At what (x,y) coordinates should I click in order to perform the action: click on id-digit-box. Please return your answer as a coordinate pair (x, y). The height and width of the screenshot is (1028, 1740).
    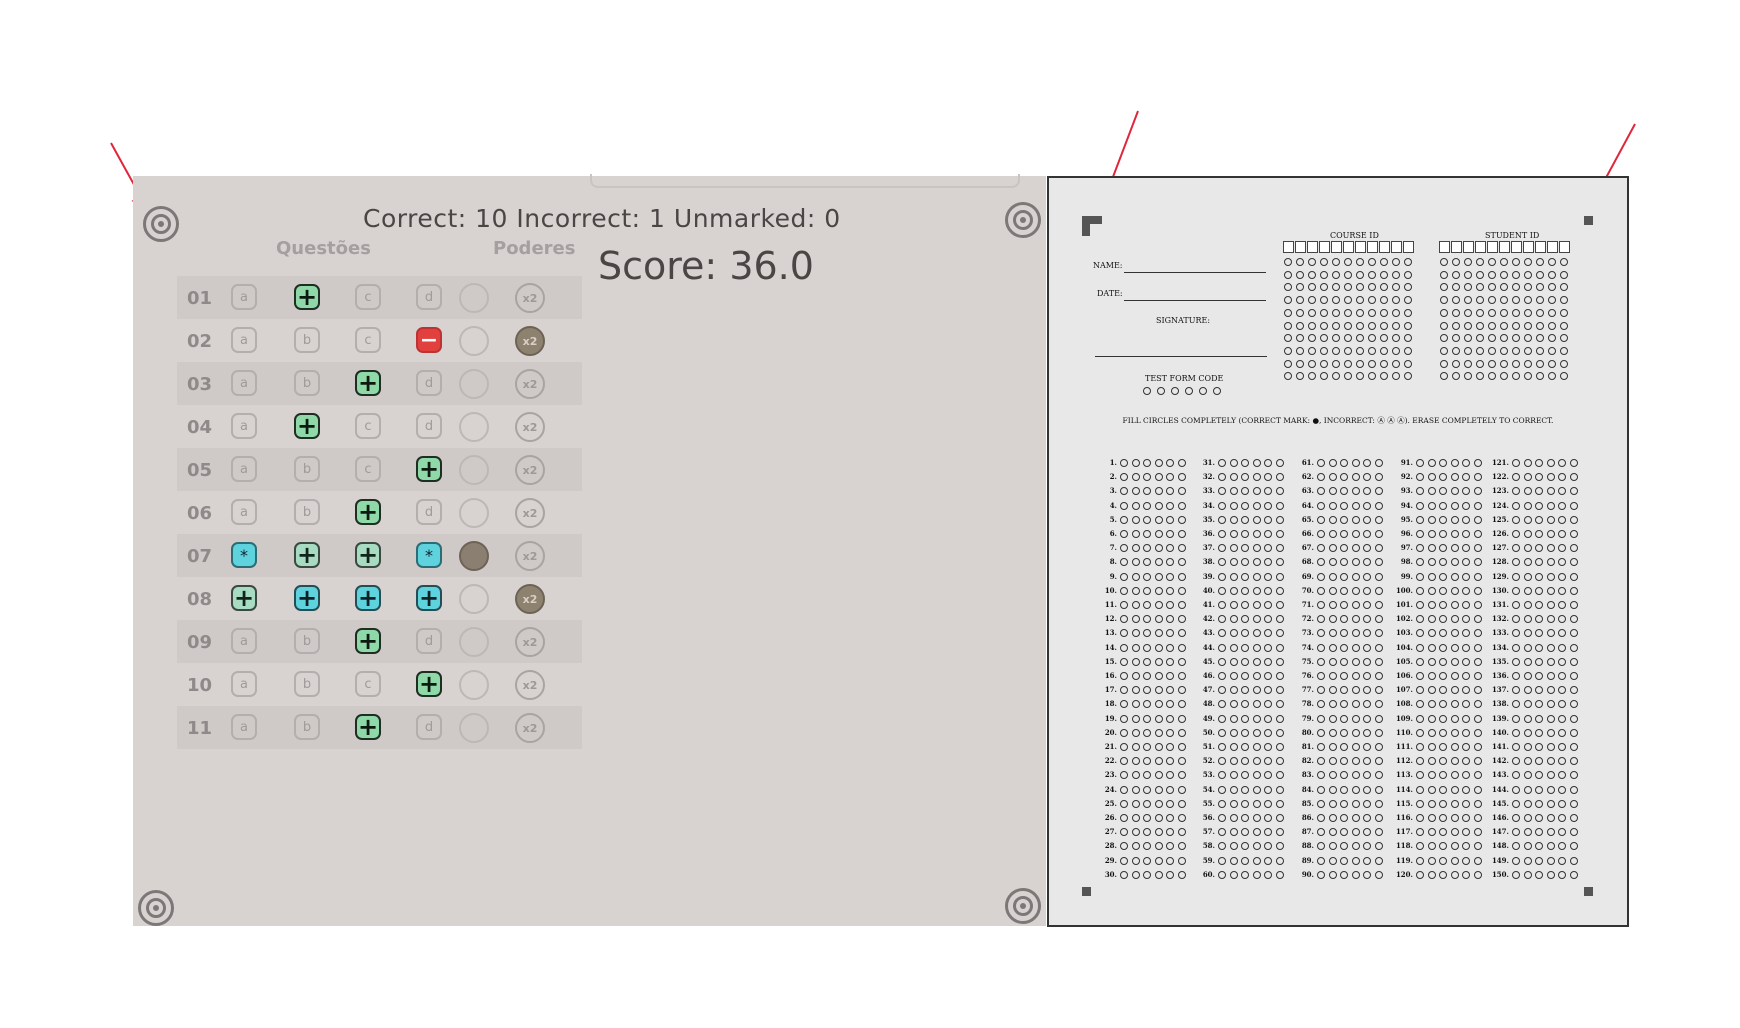
    Looking at the image, I should click on (1516, 247).